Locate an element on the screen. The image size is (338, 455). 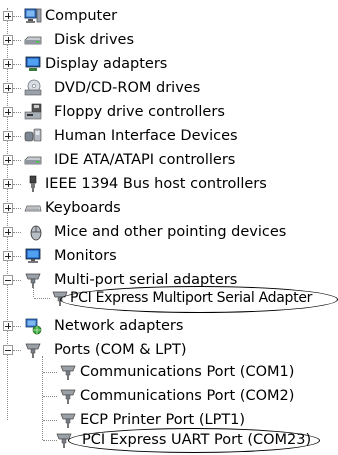
tree-item-label: Human Interface Devices is located at coordinates (146, 136).